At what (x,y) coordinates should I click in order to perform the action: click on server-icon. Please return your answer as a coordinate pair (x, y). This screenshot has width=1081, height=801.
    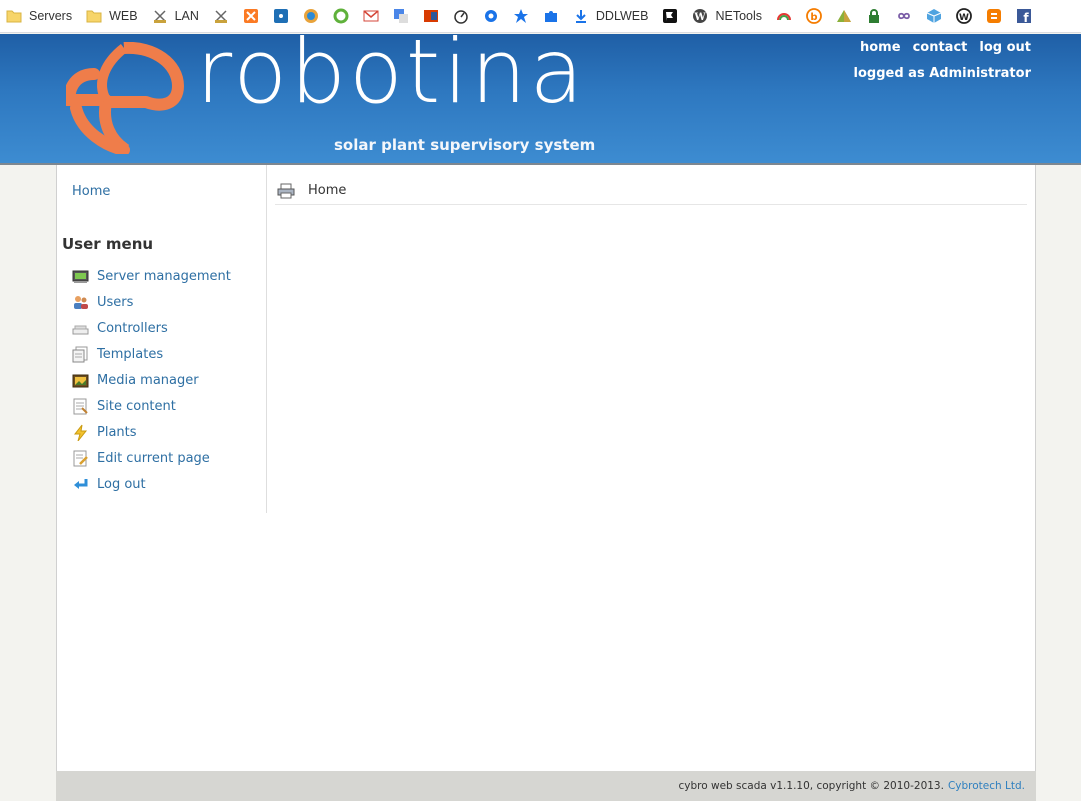
    Looking at the image, I should click on (80, 276).